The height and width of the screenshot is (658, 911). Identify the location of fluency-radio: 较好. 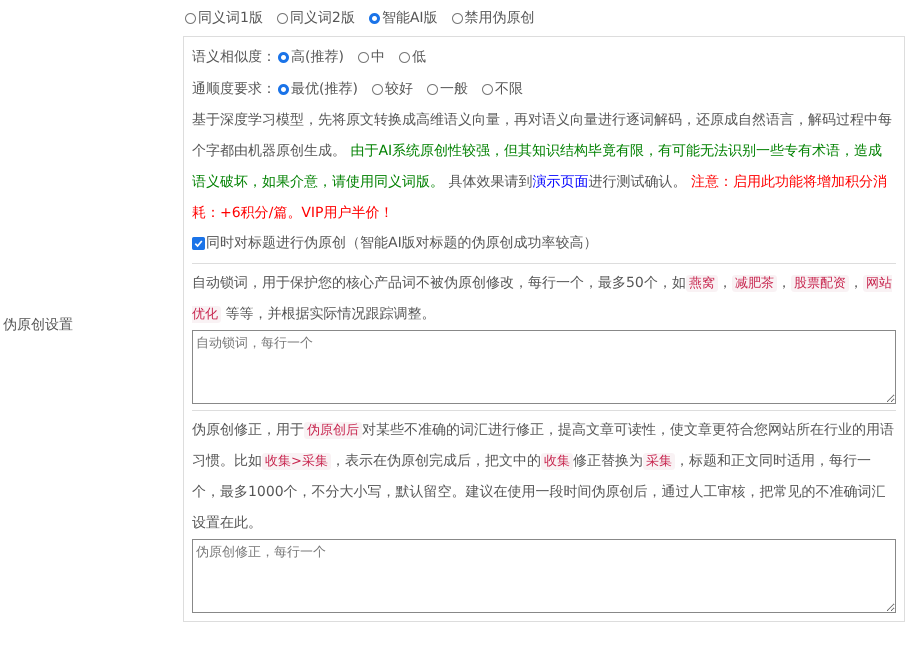
(392, 89).